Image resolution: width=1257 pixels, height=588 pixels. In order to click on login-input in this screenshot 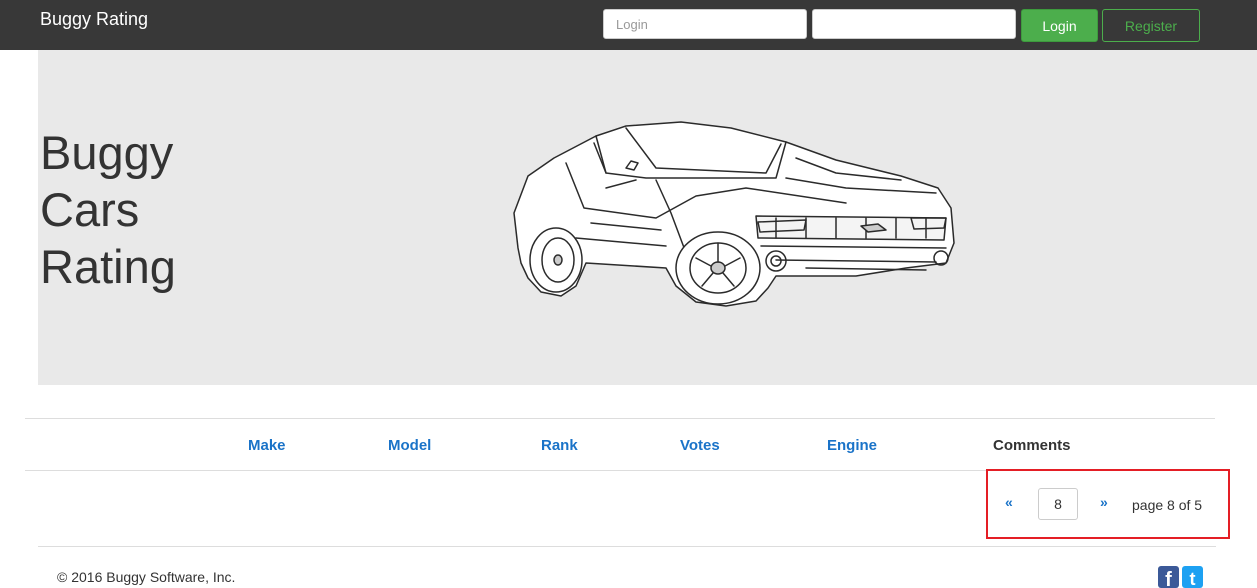, I will do `click(705, 24)`.